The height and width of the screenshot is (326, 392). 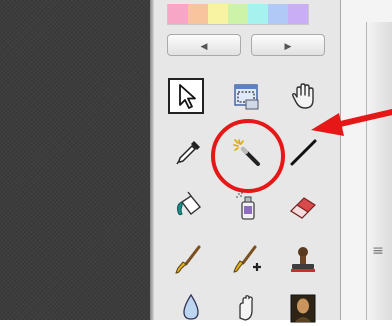 What do you see at coordinates (378, 251) in the screenshot?
I see `scroll-grip-icon: ≡` at bounding box center [378, 251].